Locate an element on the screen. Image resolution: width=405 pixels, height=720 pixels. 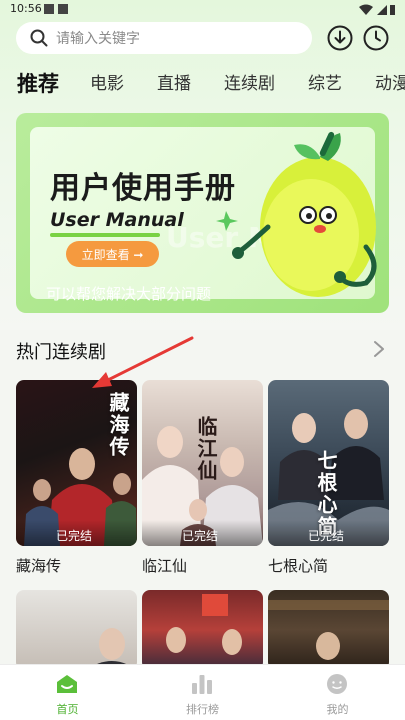
banner-title: 用户使用手册 is located at coordinates (143, 188).